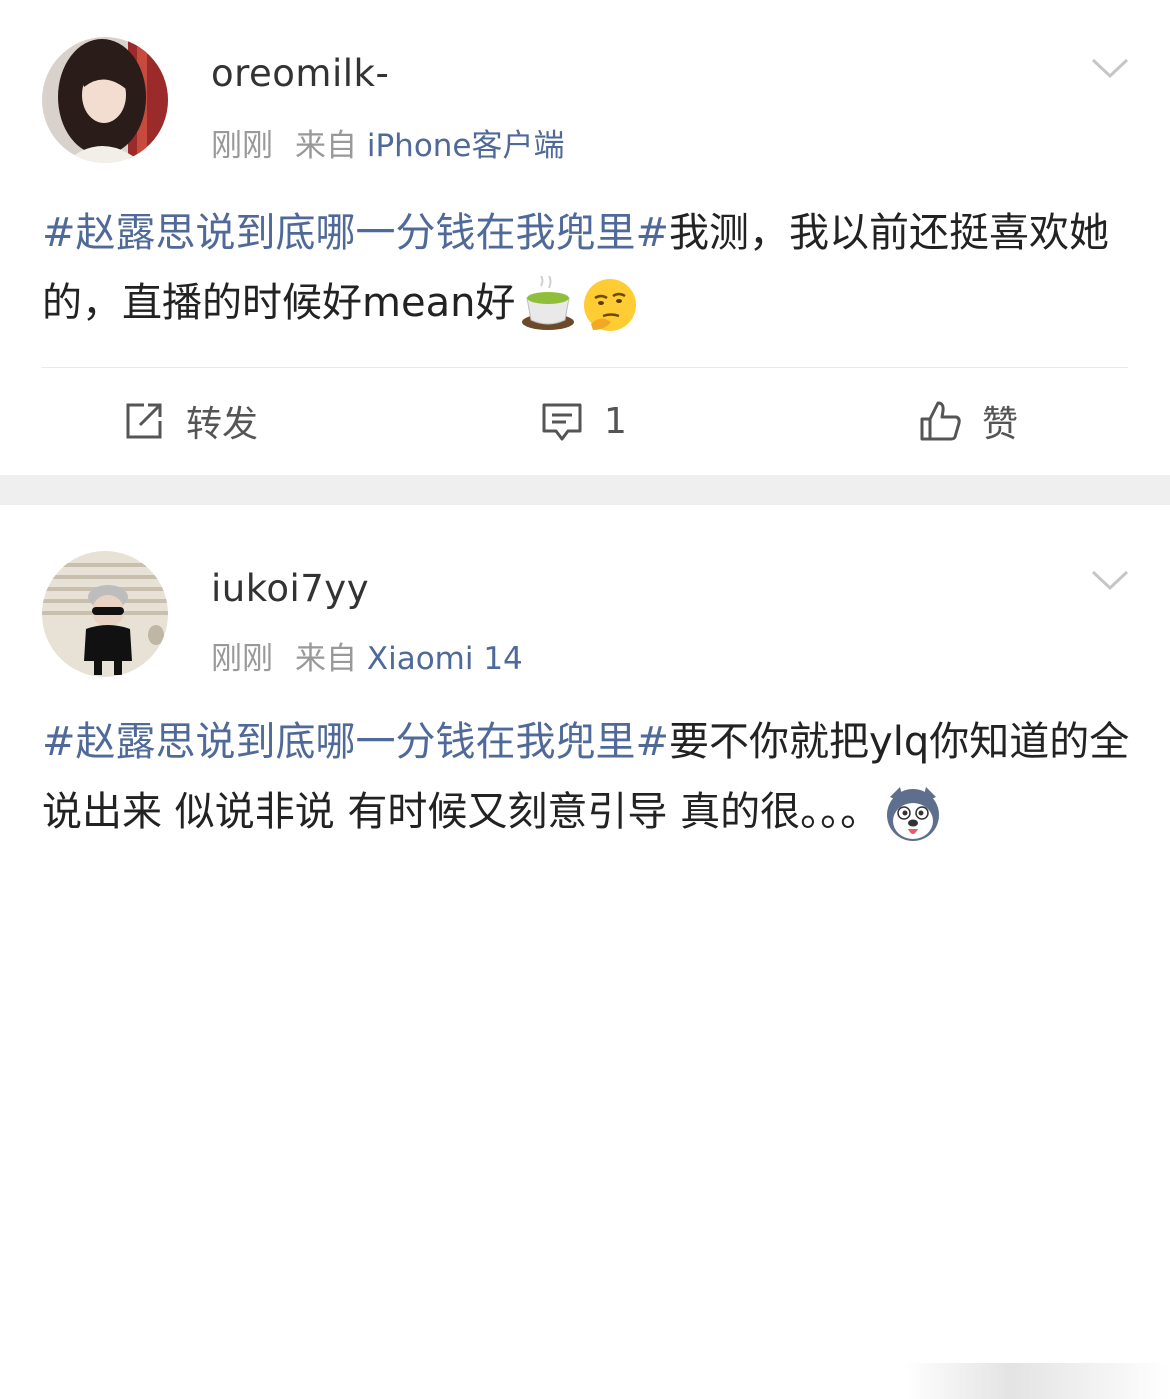 This screenshot has height=1399, width=1170. I want to click on post-meta: 刚刚 来自 iPhone客户端, so click(388, 142).